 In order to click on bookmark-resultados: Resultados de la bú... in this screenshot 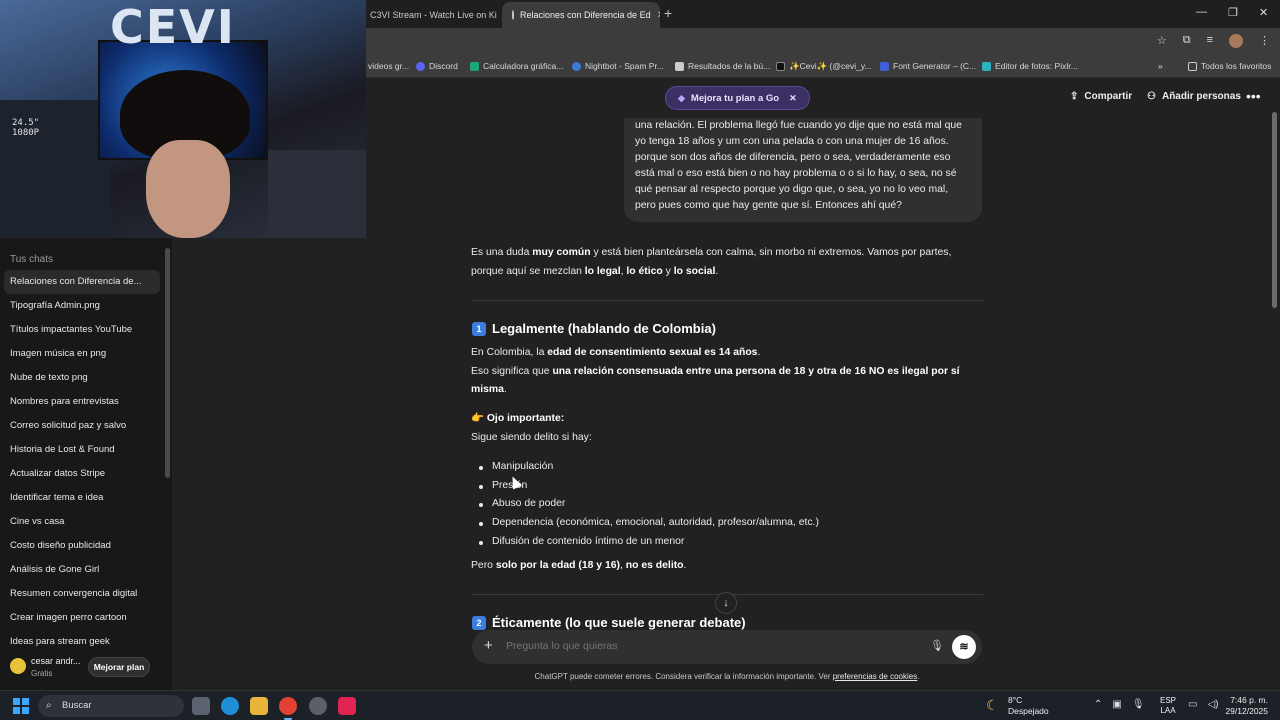, I will do `click(722, 66)`.